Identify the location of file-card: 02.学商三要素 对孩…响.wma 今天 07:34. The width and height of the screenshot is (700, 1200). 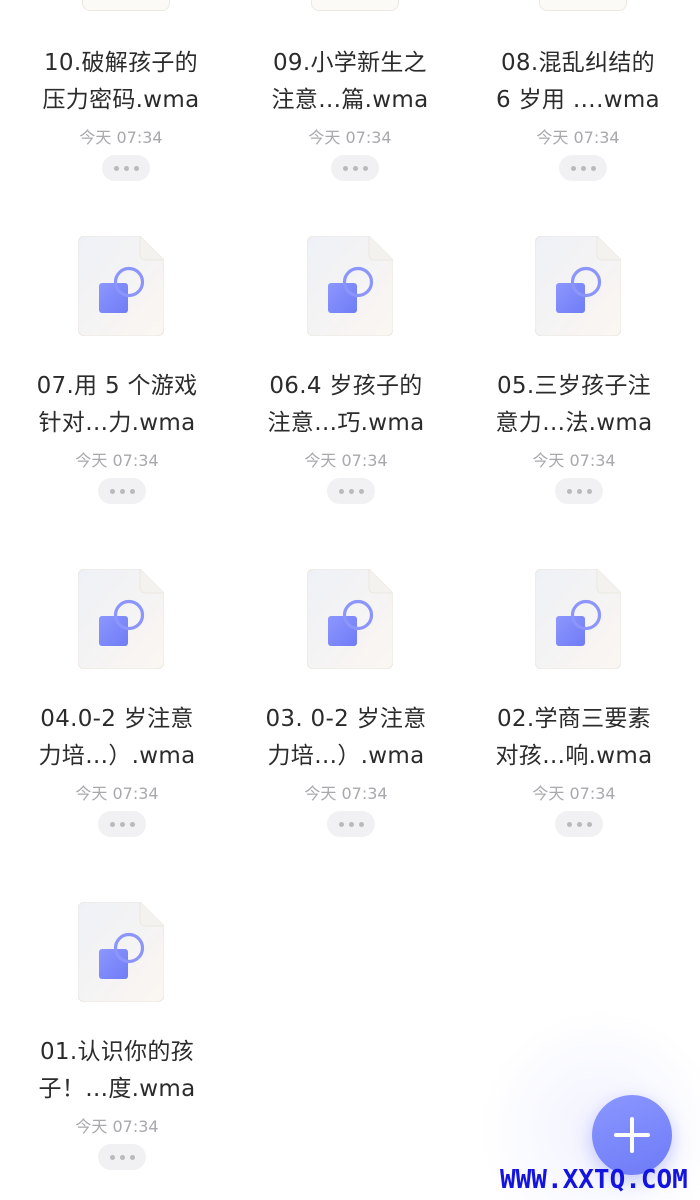
(571, 585).